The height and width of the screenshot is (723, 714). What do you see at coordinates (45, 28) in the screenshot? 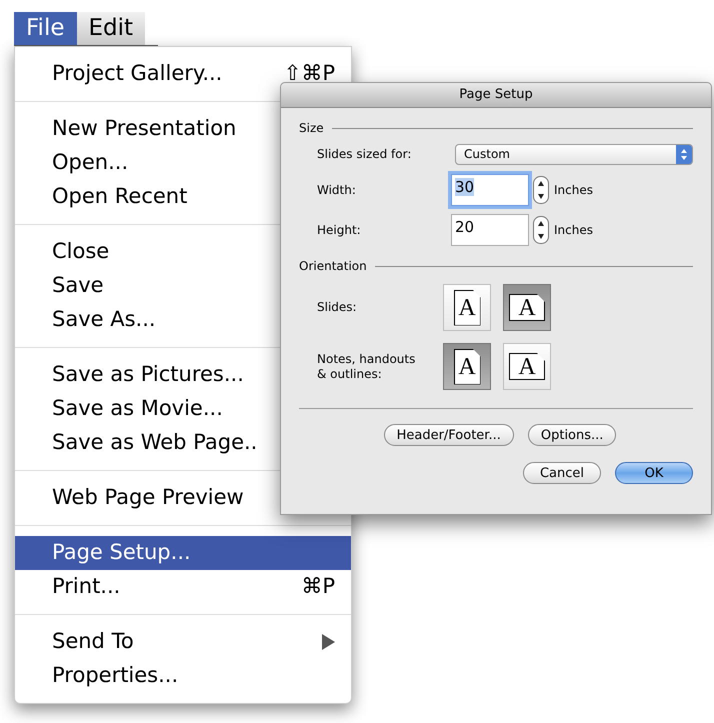
I see `menu-bar-item: File` at bounding box center [45, 28].